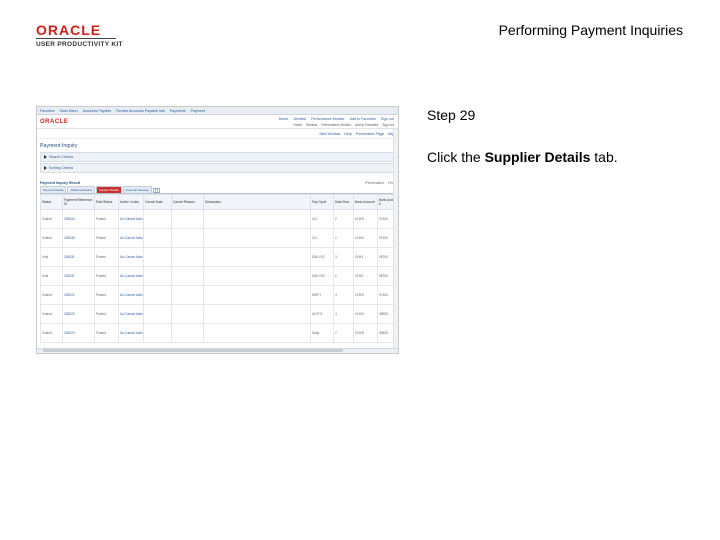 The height and width of the screenshot is (540, 720). I want to click on sub-link-home: Home, so click(298, 125).